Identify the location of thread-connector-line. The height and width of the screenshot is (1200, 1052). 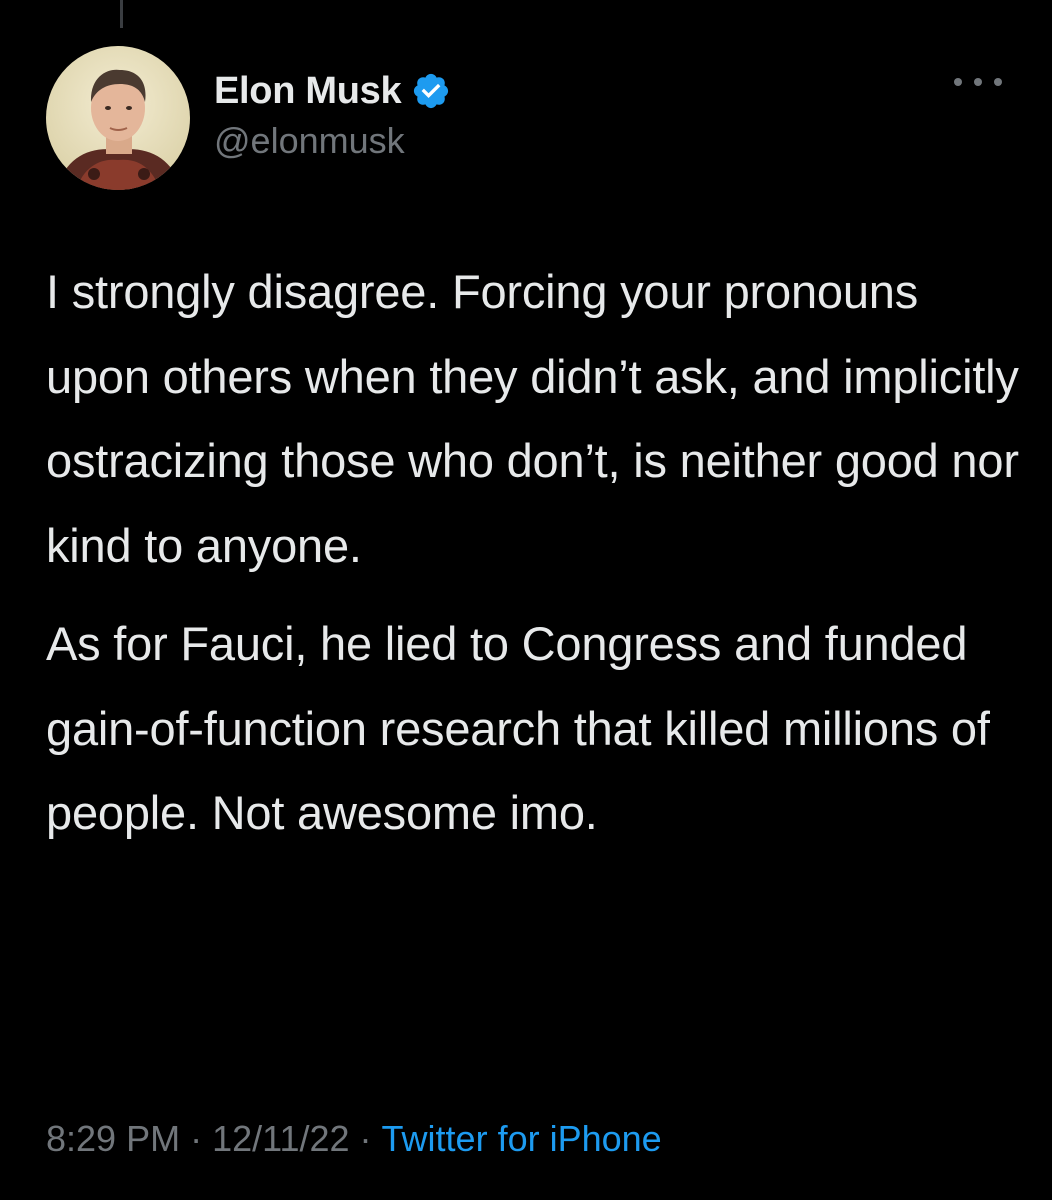
(121, 14).